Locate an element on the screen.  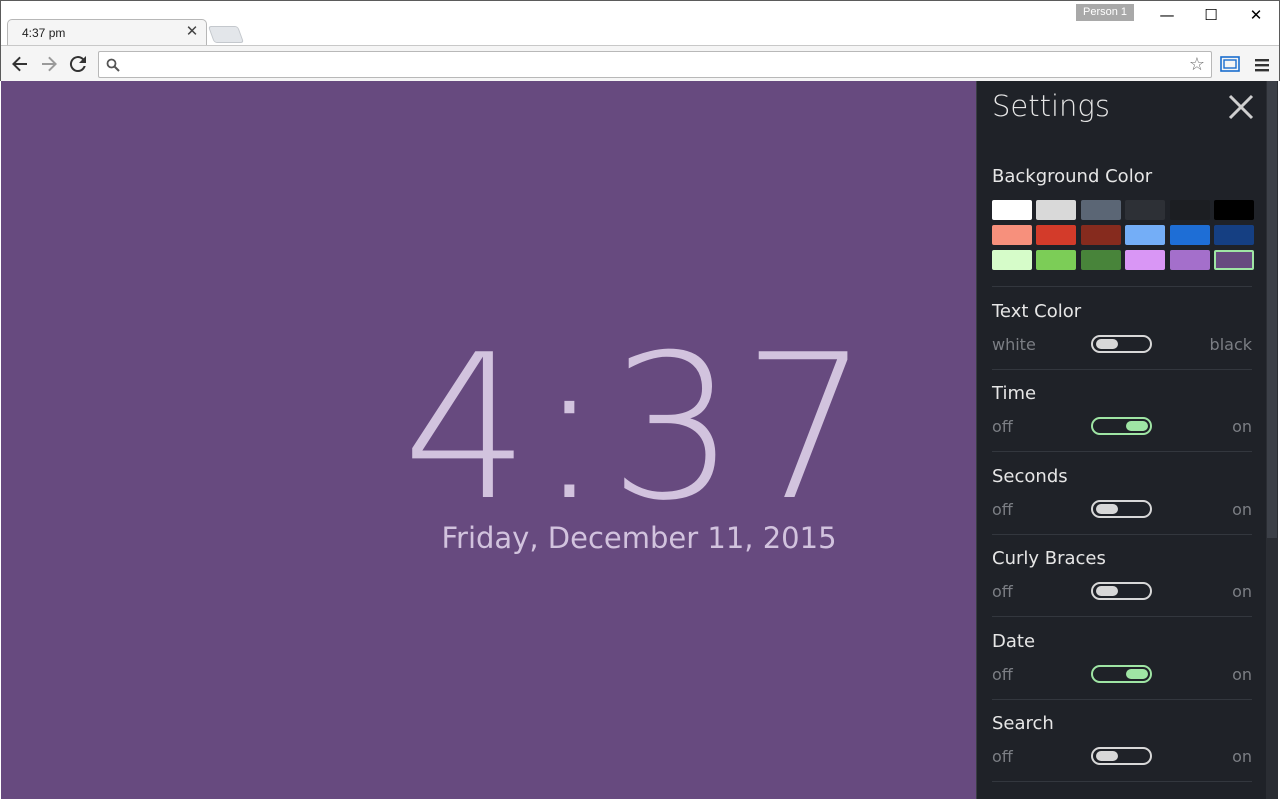
color-swatch-48843a is located at coordinates (1100, 260).